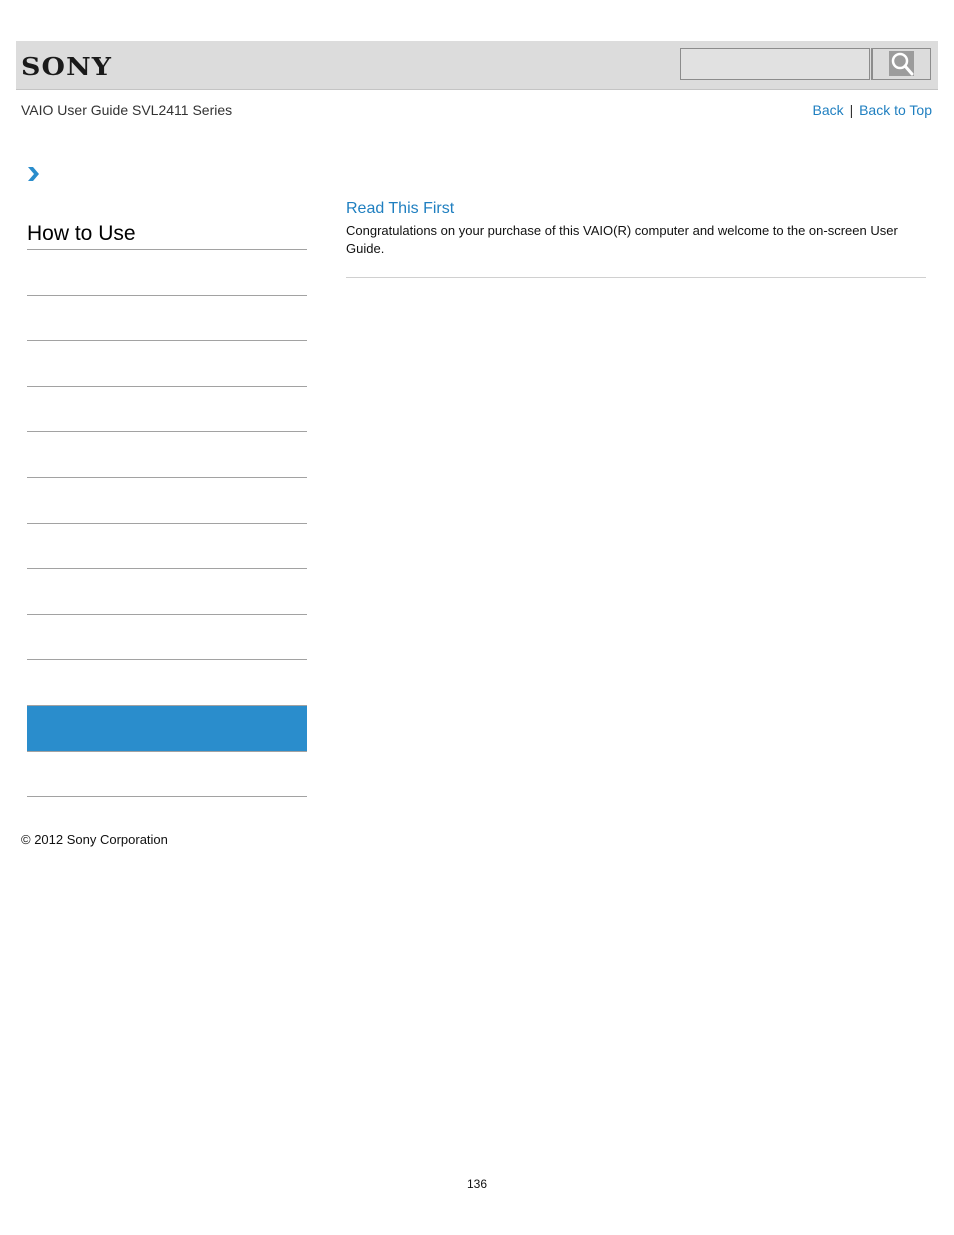 Image resolution: width=954 pixels, height=1235 pixels. I want to click on top-links: Back | Back to Top, so click(872, 110).